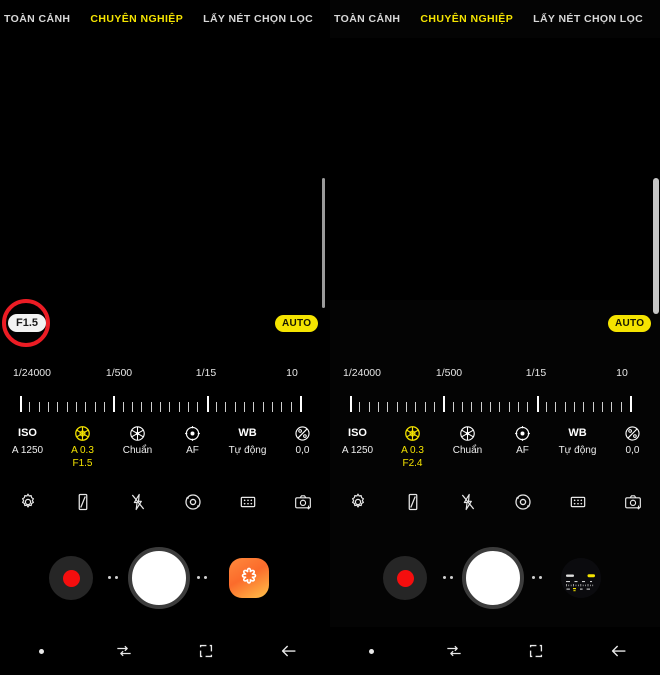  What do you see at coordinates (27, 323) in the screenshot?
I see `aperture-badge-left: F1.5` at bounding box center [27, 323].